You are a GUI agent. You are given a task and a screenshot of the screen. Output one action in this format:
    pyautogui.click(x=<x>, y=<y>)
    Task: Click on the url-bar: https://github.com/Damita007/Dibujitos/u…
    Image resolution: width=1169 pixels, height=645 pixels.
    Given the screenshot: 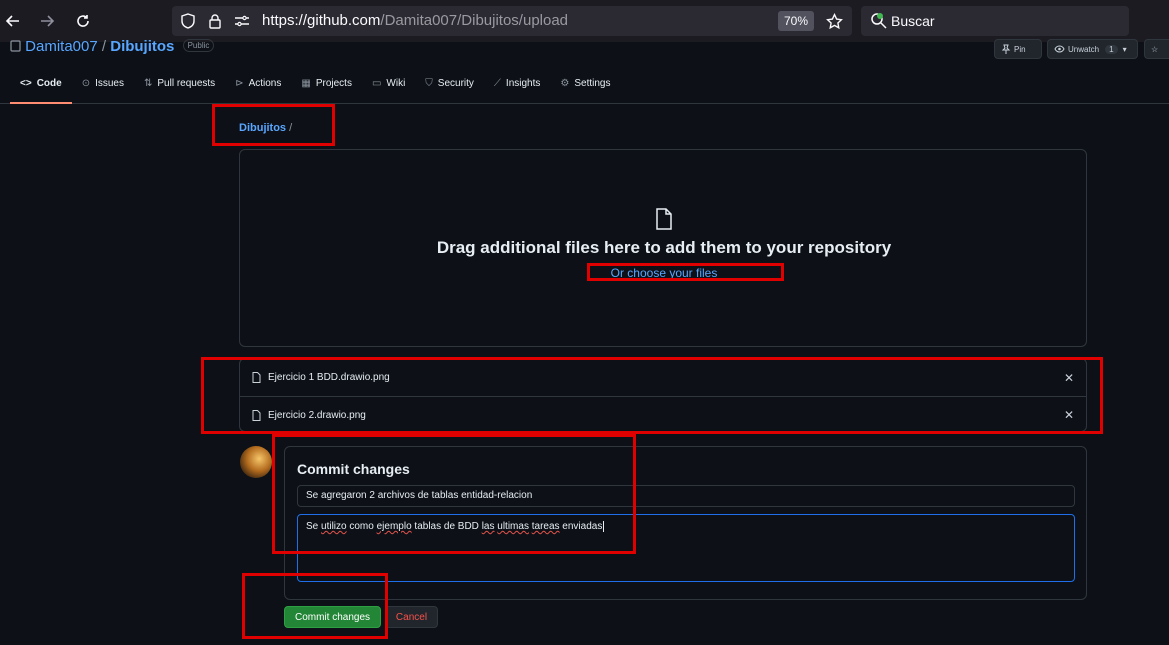 What is the action you would take?
    pyautogui.click(x=512, y=21)
    